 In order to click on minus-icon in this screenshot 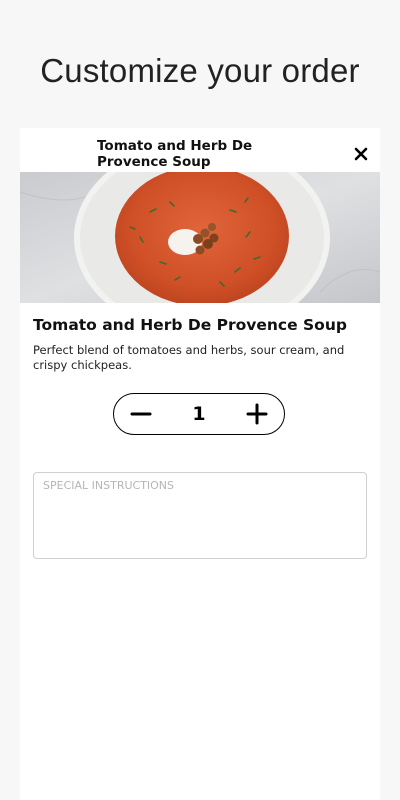, I will do `click(141, 414)`.